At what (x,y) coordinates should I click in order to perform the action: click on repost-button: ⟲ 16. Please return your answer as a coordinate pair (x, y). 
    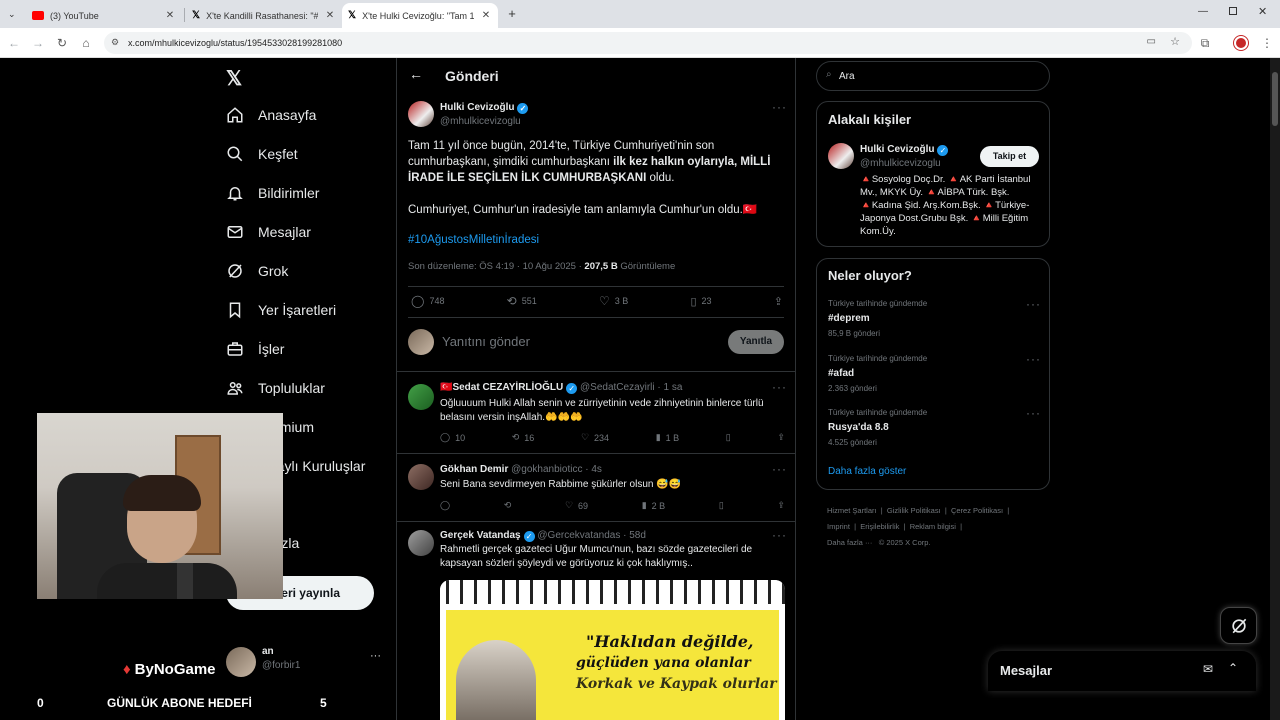
    Looking at the image, I should click on (523, 437).